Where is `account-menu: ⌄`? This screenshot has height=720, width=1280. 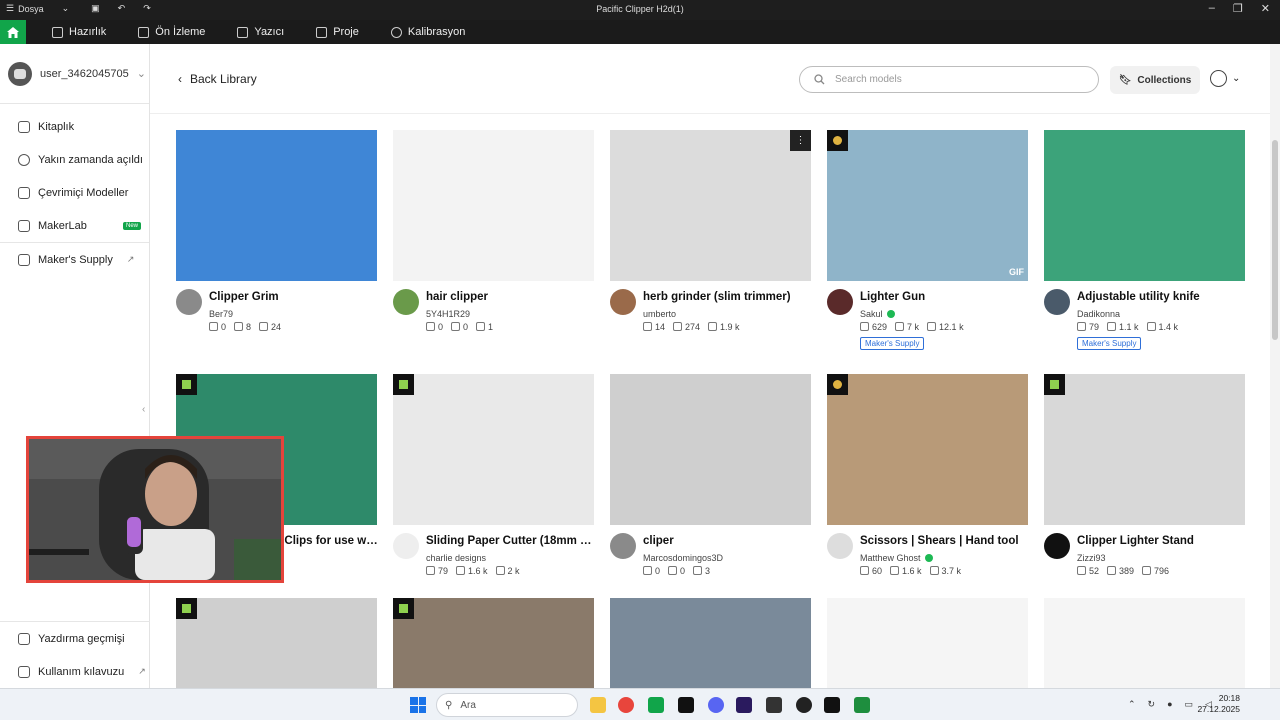
account-menu: ⌄ is located at coordinates (1225, 78).